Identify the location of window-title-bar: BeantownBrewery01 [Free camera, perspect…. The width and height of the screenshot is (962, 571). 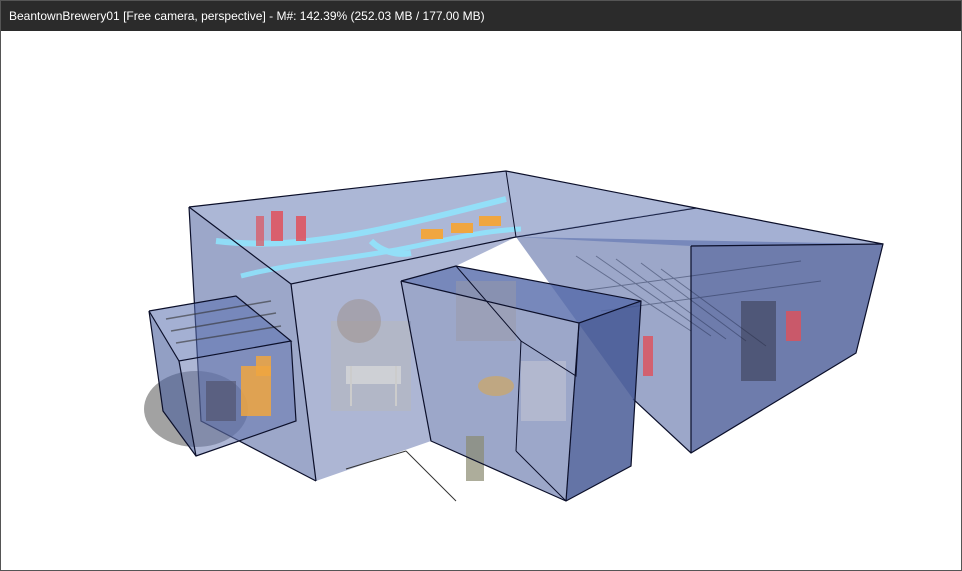
(481, 16).